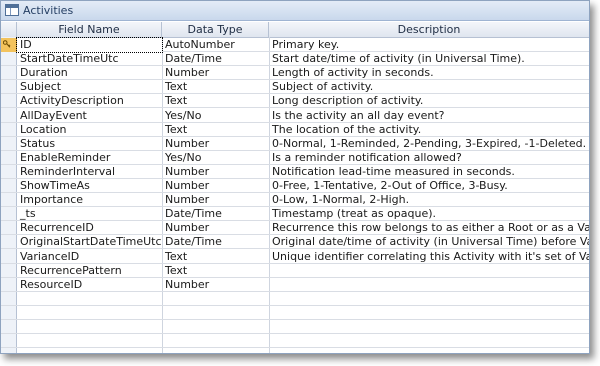 The height and width of the screenshot is (366, 600). I want to click on field-name-cell: ActivityDescription, so click(89, 101).